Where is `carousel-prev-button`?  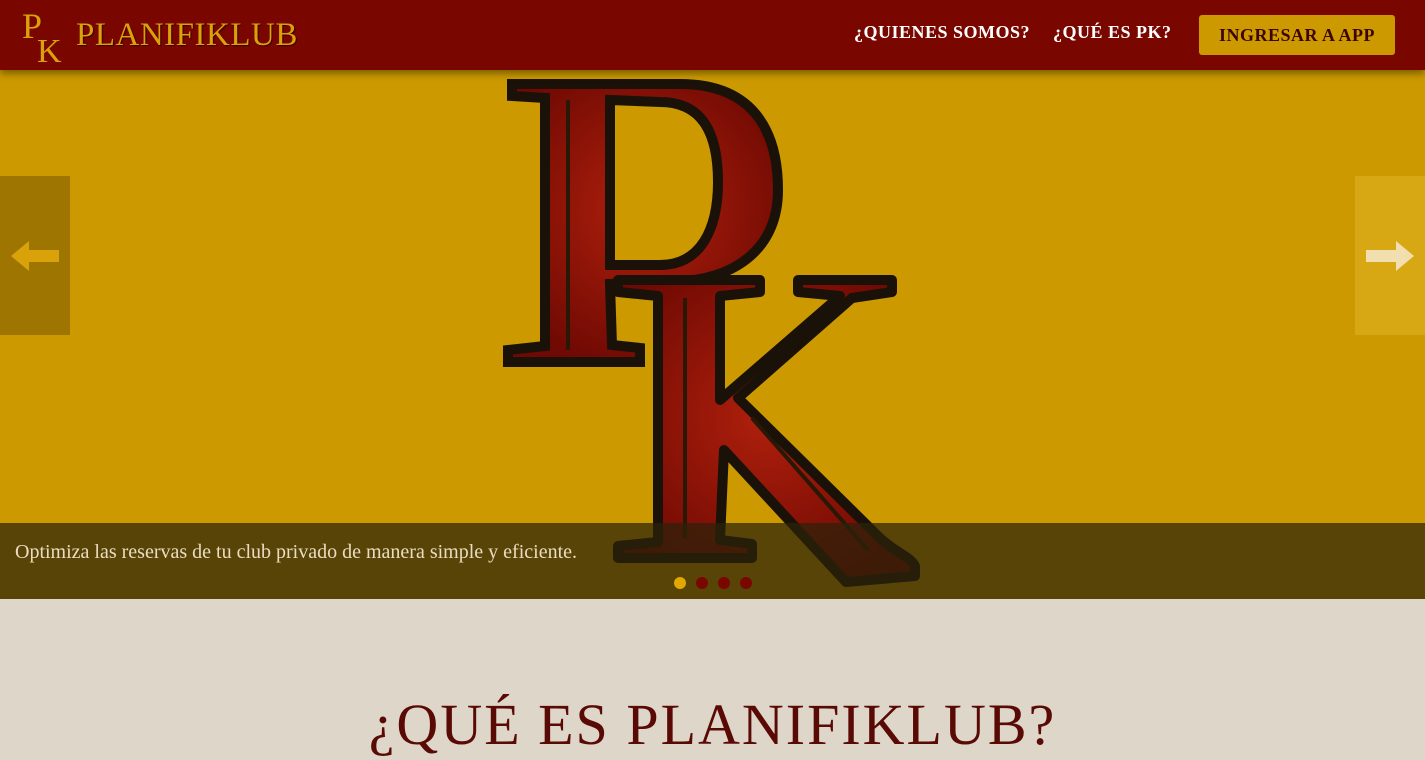 carousel-prev-button is located at coordinates (35, 255).